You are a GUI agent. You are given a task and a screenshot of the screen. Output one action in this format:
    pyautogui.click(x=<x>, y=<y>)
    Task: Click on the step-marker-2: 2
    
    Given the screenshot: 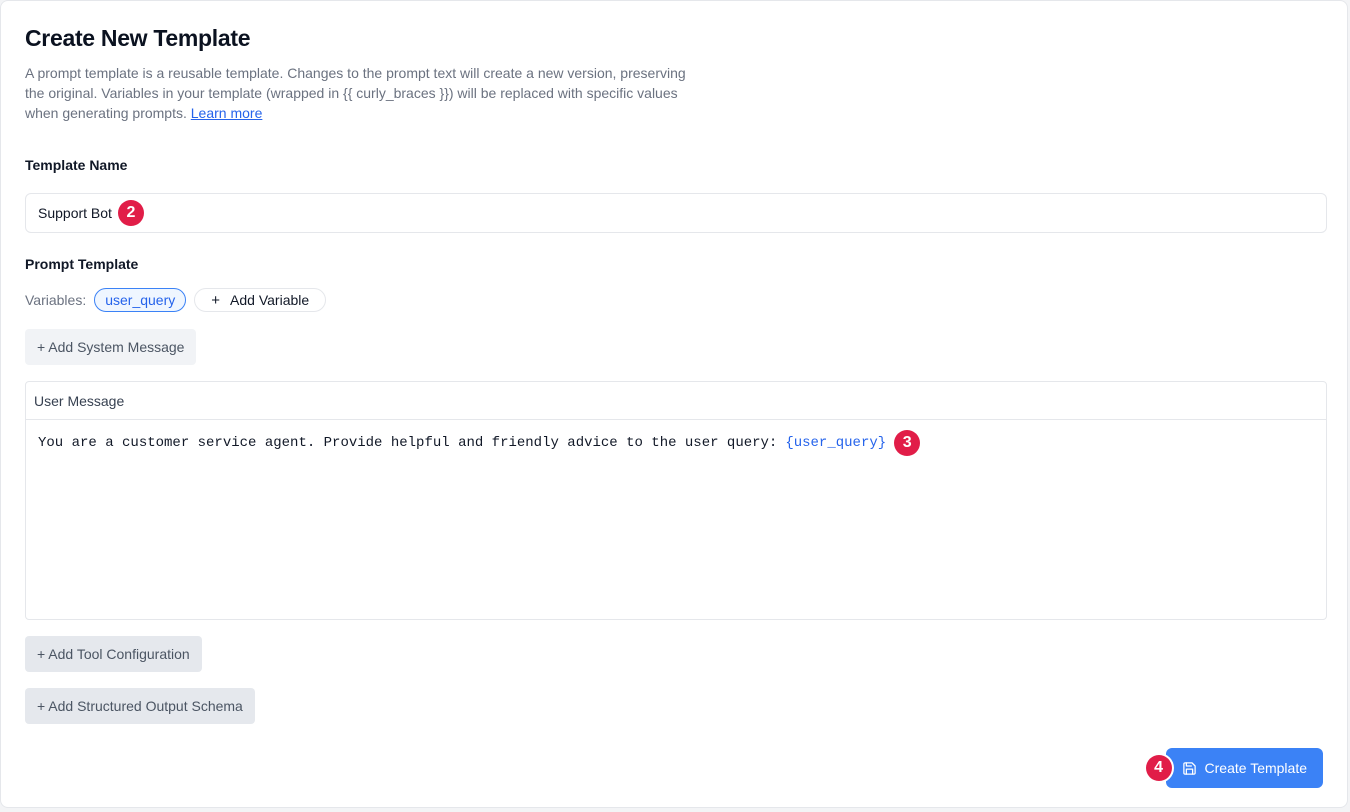 What is the action you would take?
    pyautogui.click(x=130, y=213)
    